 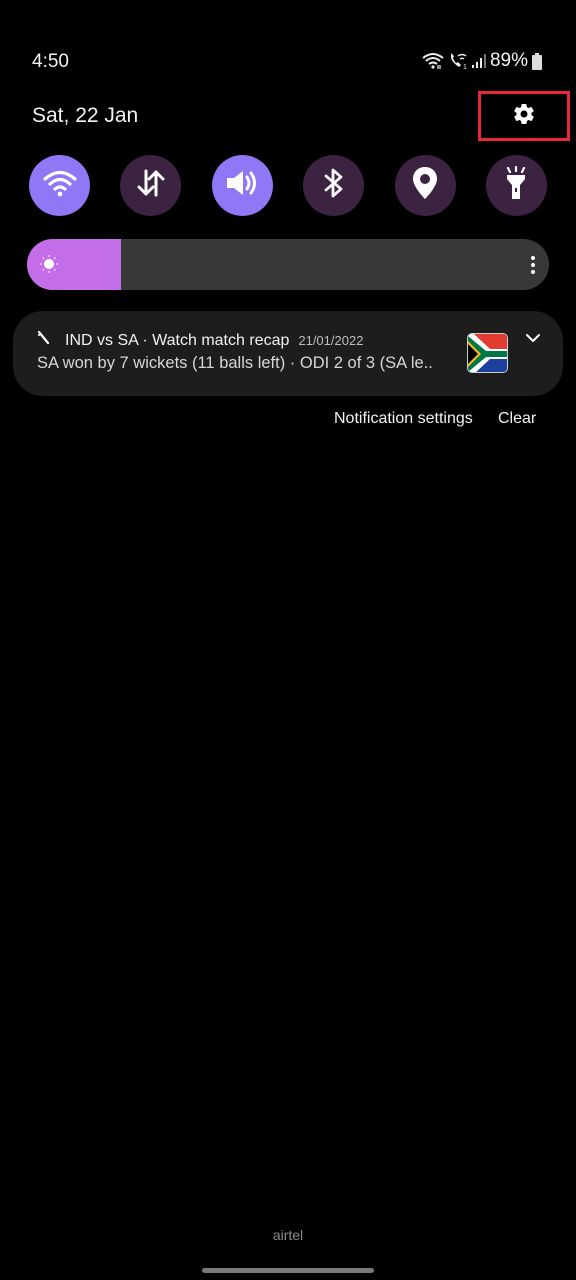 What do you see at coordinates (288, 1235) in the screenshot?
I see `carrier-label: airtel` at bounding box center [288, 1235].